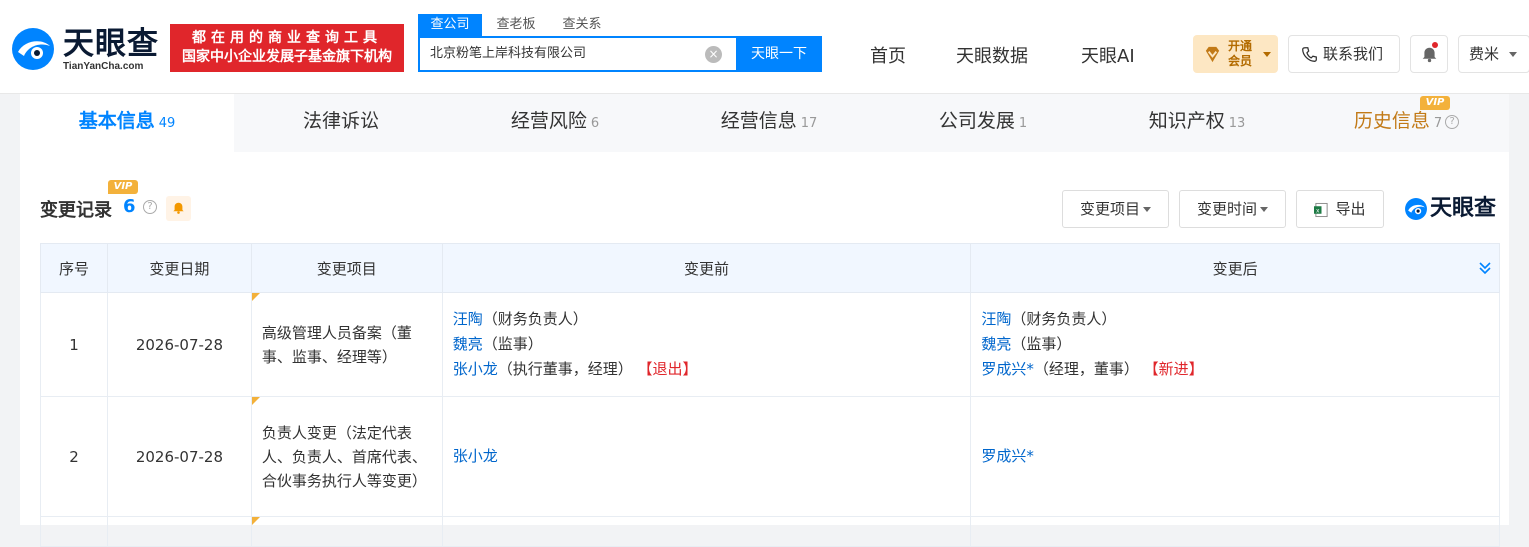  I want to click on tab-development: 公司发展 1, so click(983, 123).